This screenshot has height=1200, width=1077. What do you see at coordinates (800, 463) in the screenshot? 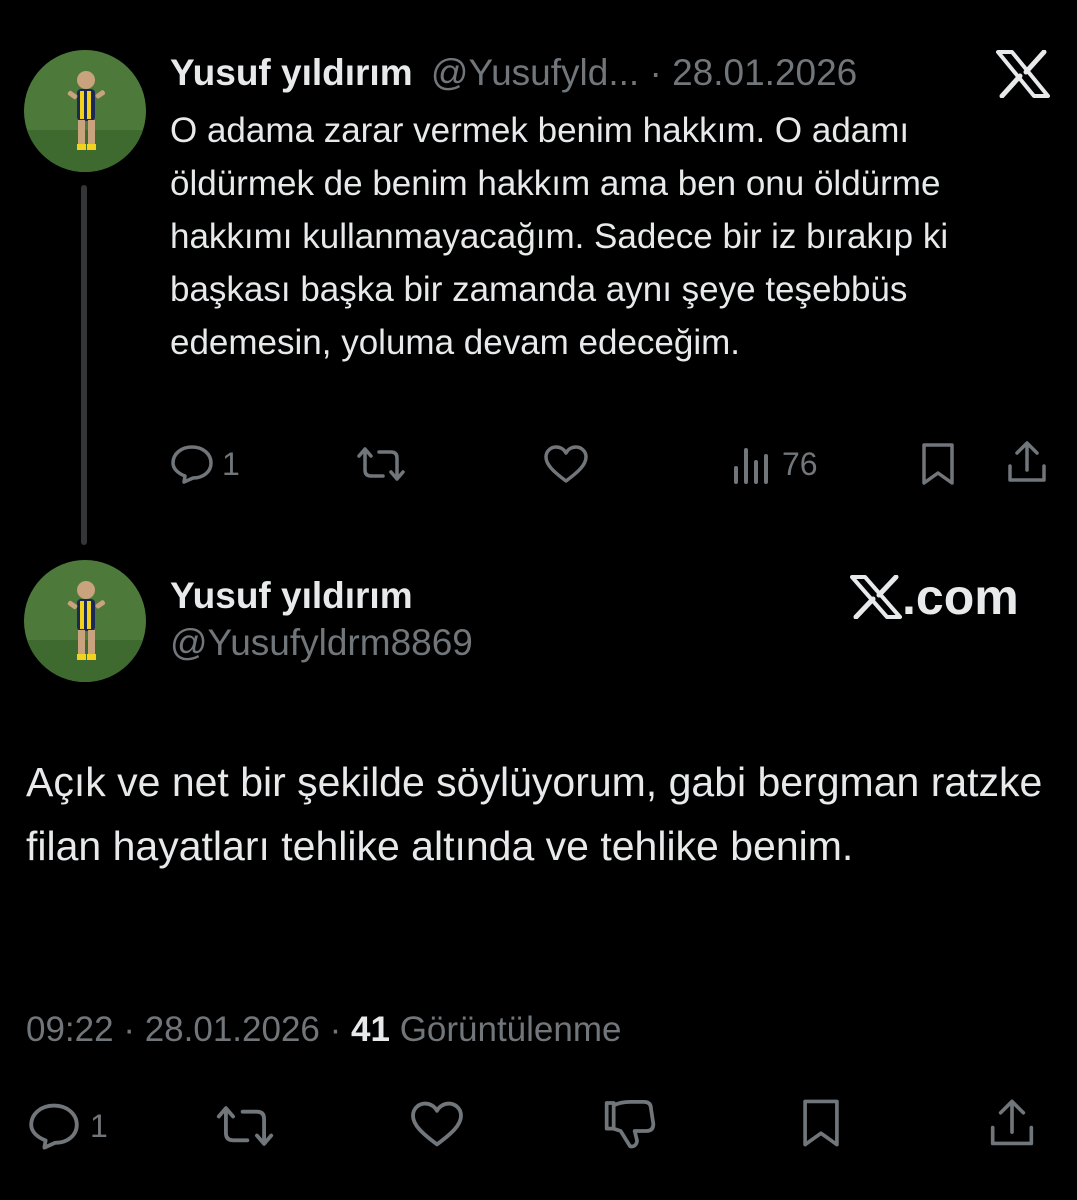
I see `views-count: 76` at bounding box center [800, 463].